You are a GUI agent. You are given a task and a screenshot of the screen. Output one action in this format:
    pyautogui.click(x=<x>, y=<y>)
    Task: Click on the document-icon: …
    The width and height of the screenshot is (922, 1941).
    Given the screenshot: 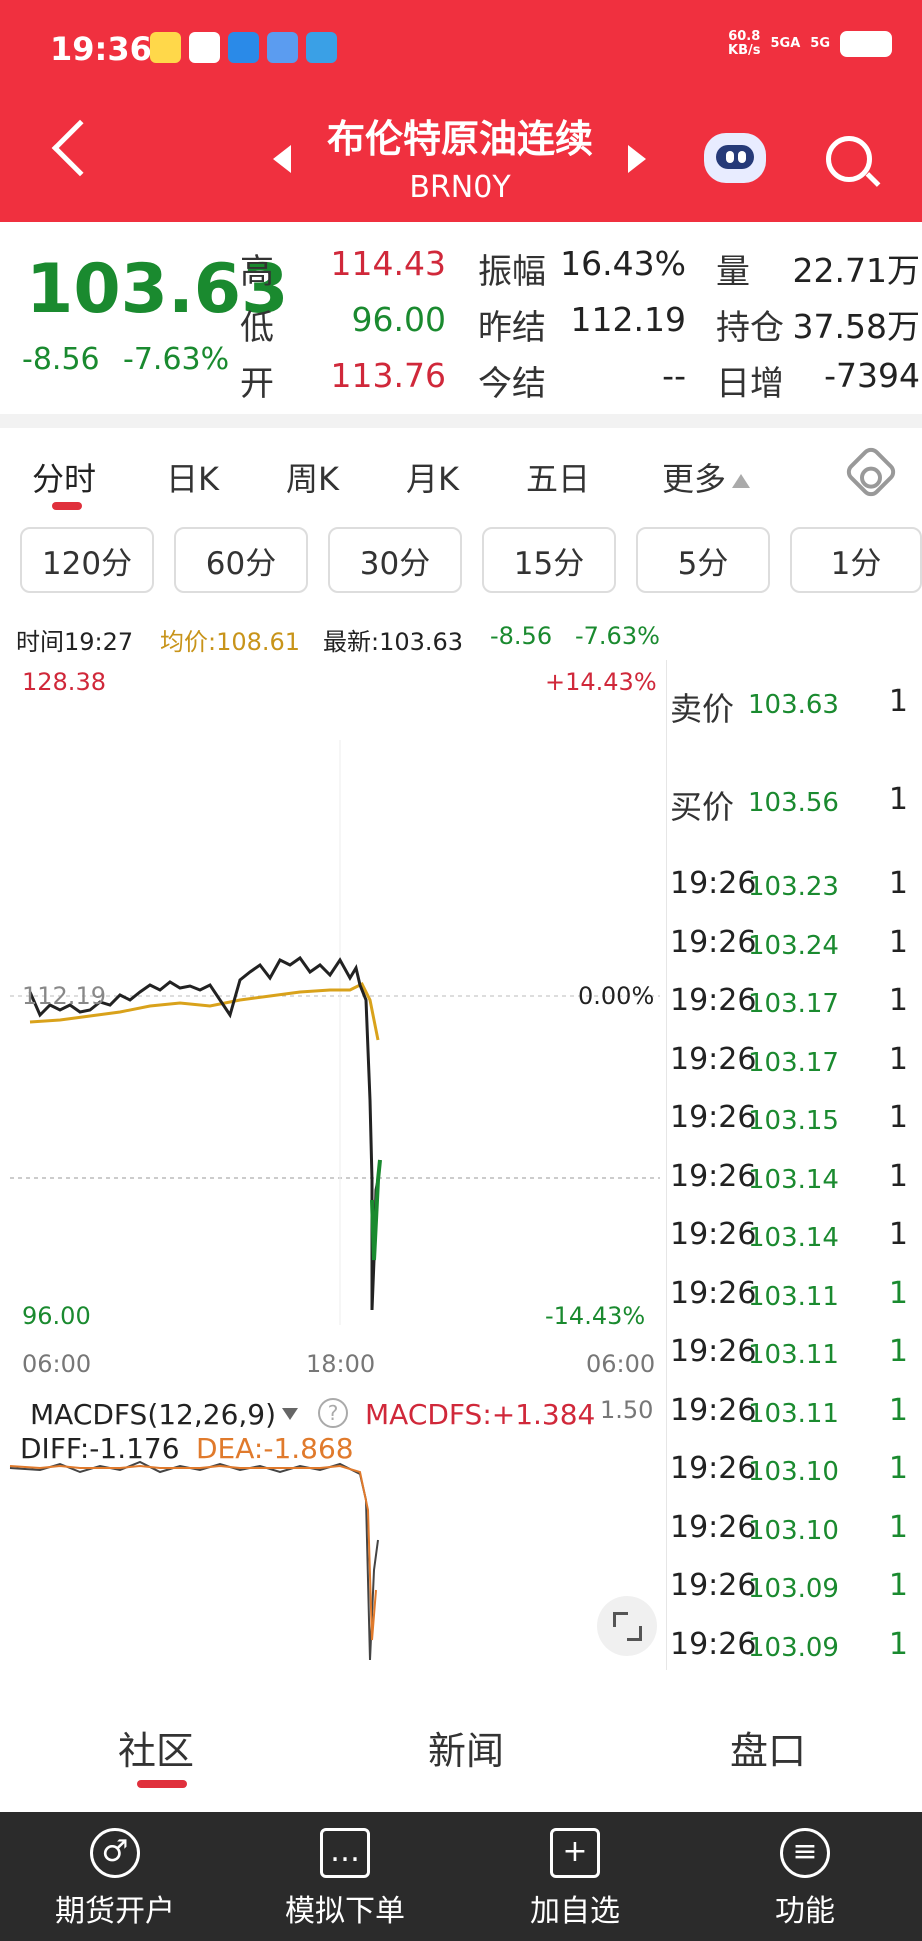 What is the action you would take?
    pyautogui.click(x=345, y=1853)
    